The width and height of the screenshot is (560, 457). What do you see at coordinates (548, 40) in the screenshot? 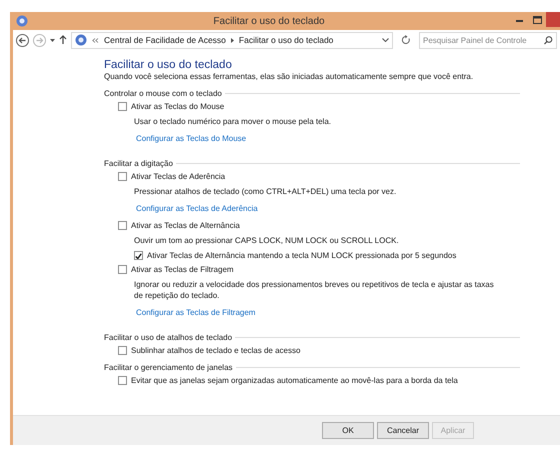
I see `search-icon` at bounding box center [548, 40].